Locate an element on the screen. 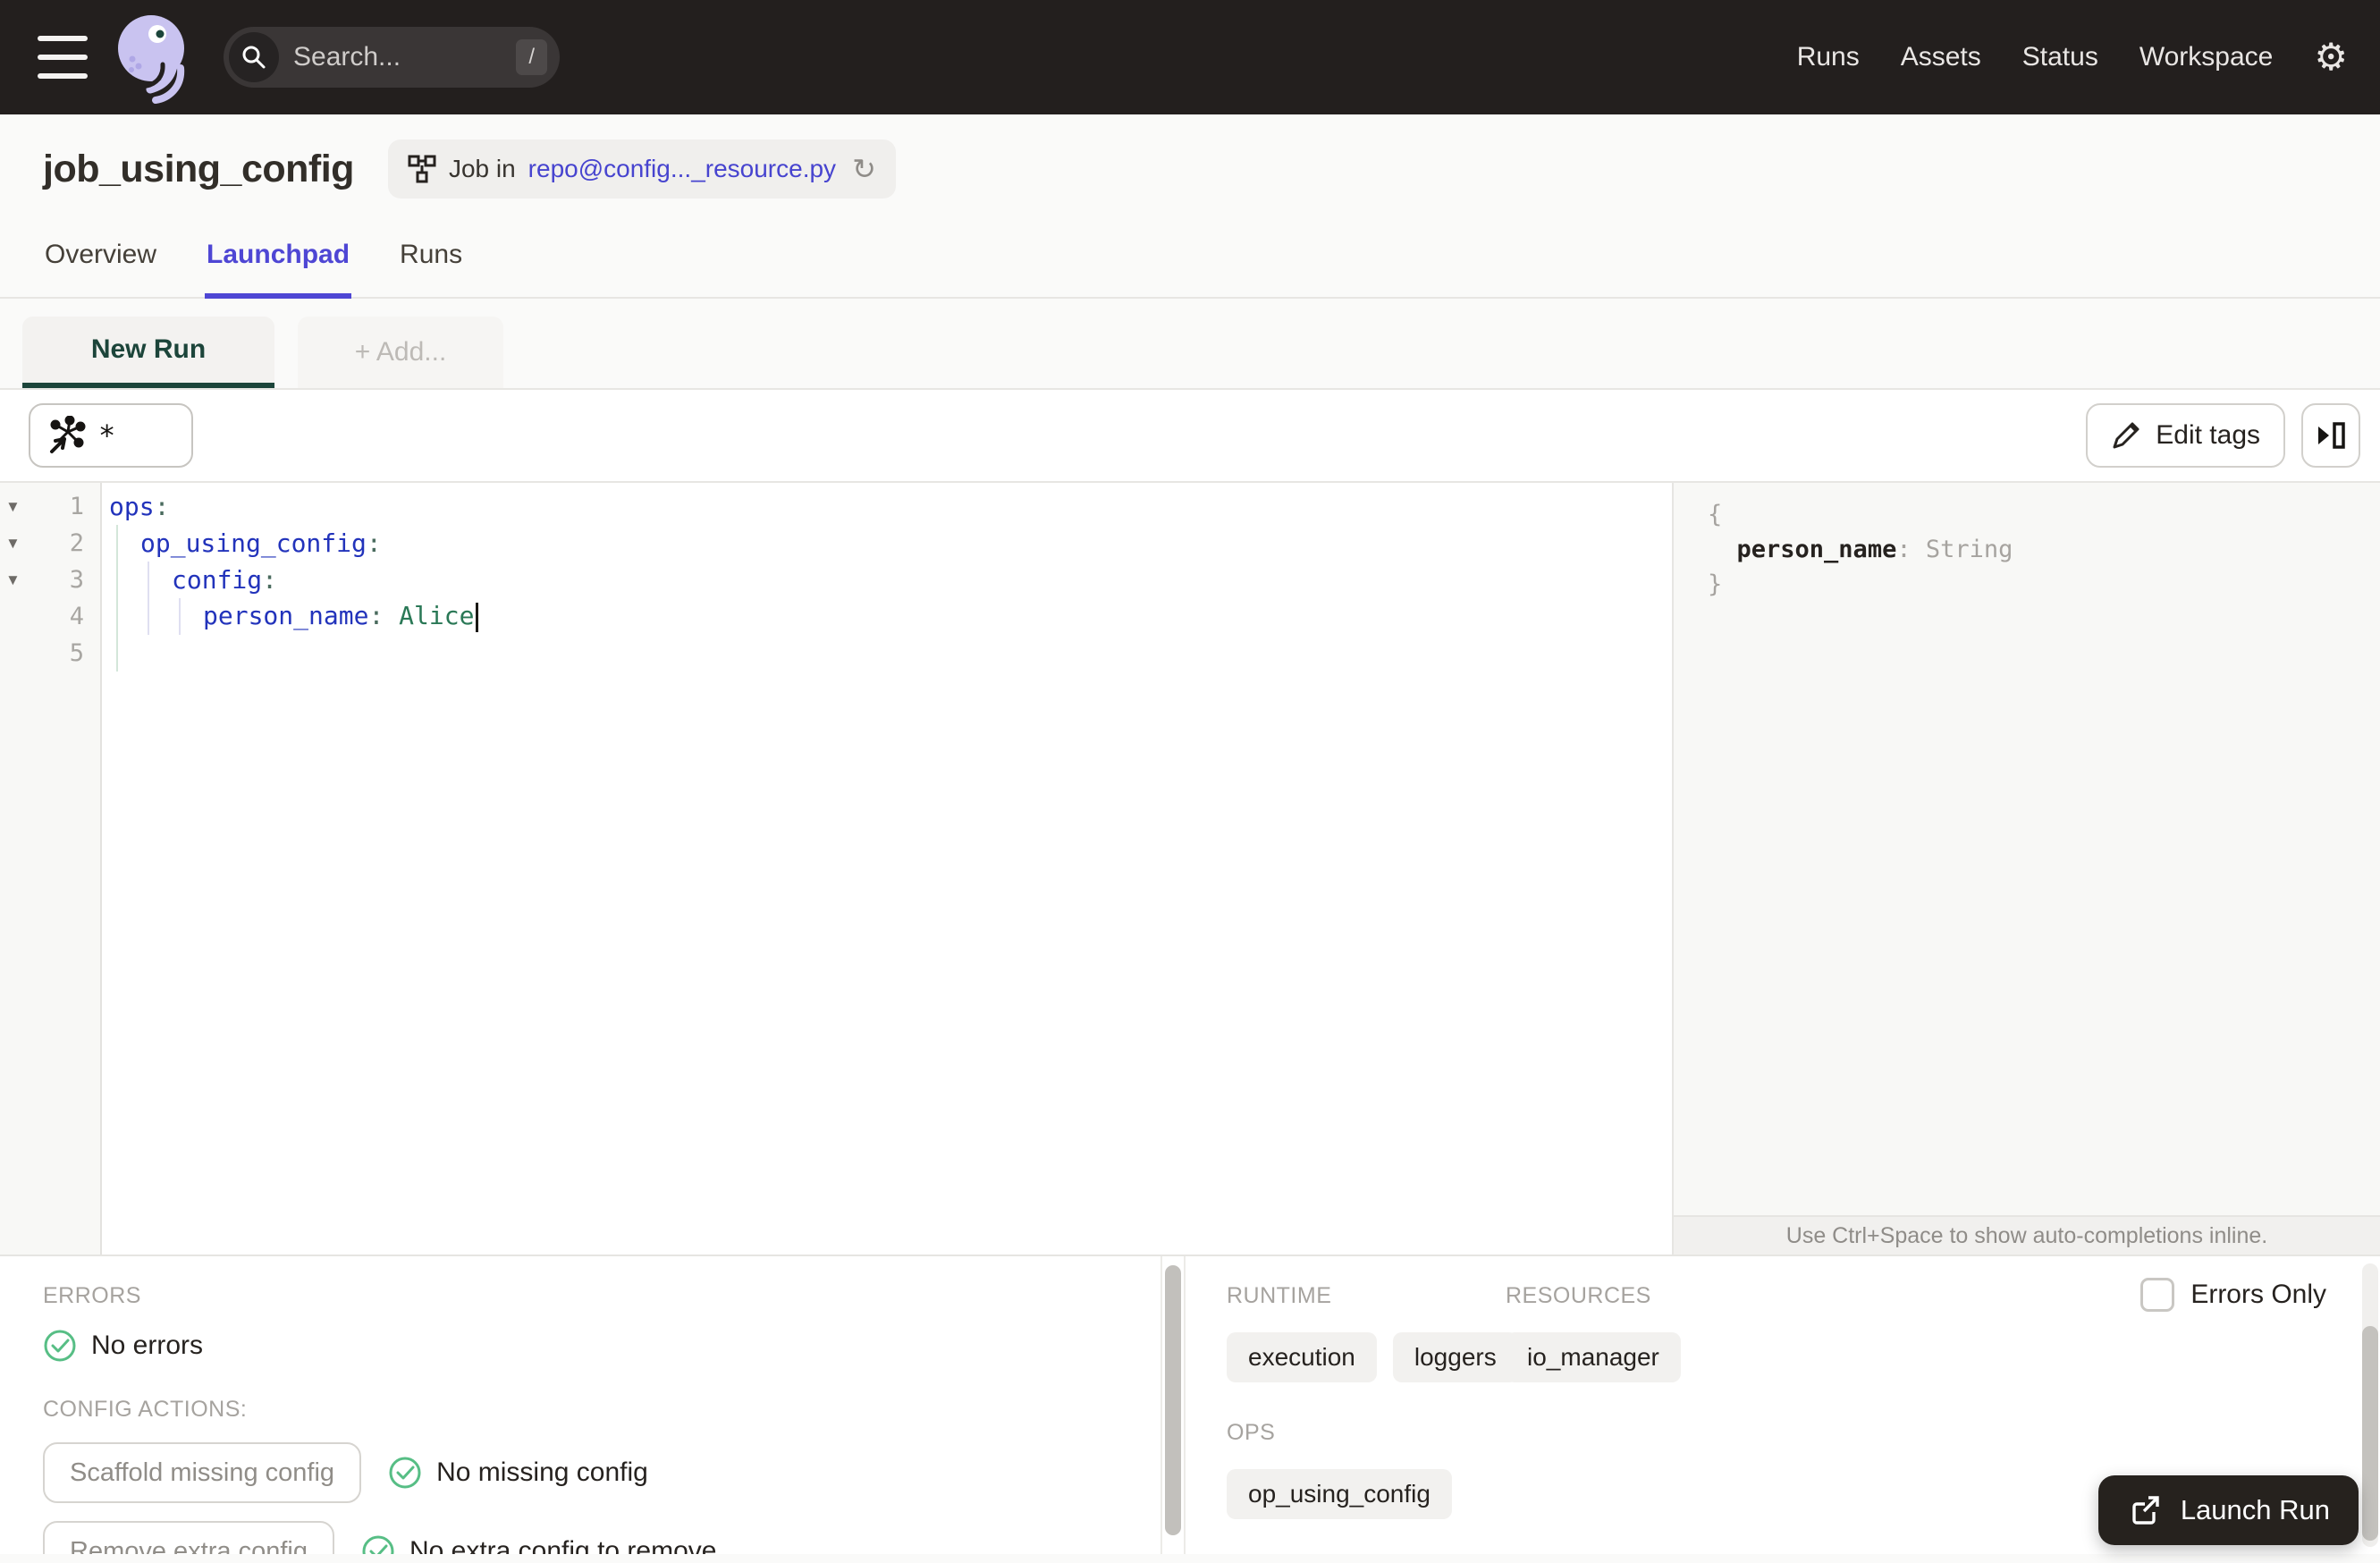 Image resolution: width=2380 pixels, height=1563 pixels. text-cursor is located at coordinates (478, 617).